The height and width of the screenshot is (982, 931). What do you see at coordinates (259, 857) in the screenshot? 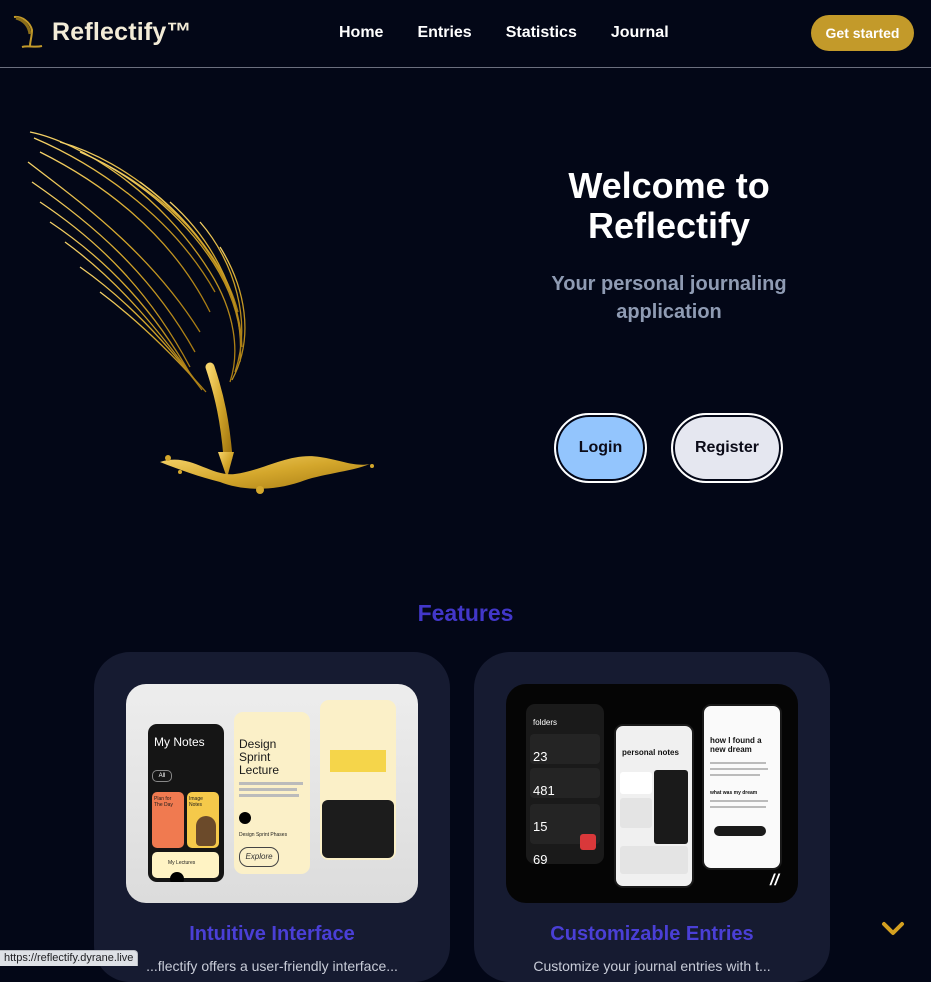
I see `mockup-handwriting: Explore` at bounding box center [259, 857].